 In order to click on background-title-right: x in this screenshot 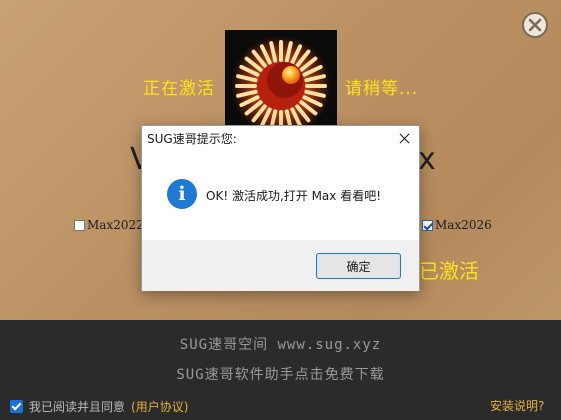, I will do `click(427, 159)`.